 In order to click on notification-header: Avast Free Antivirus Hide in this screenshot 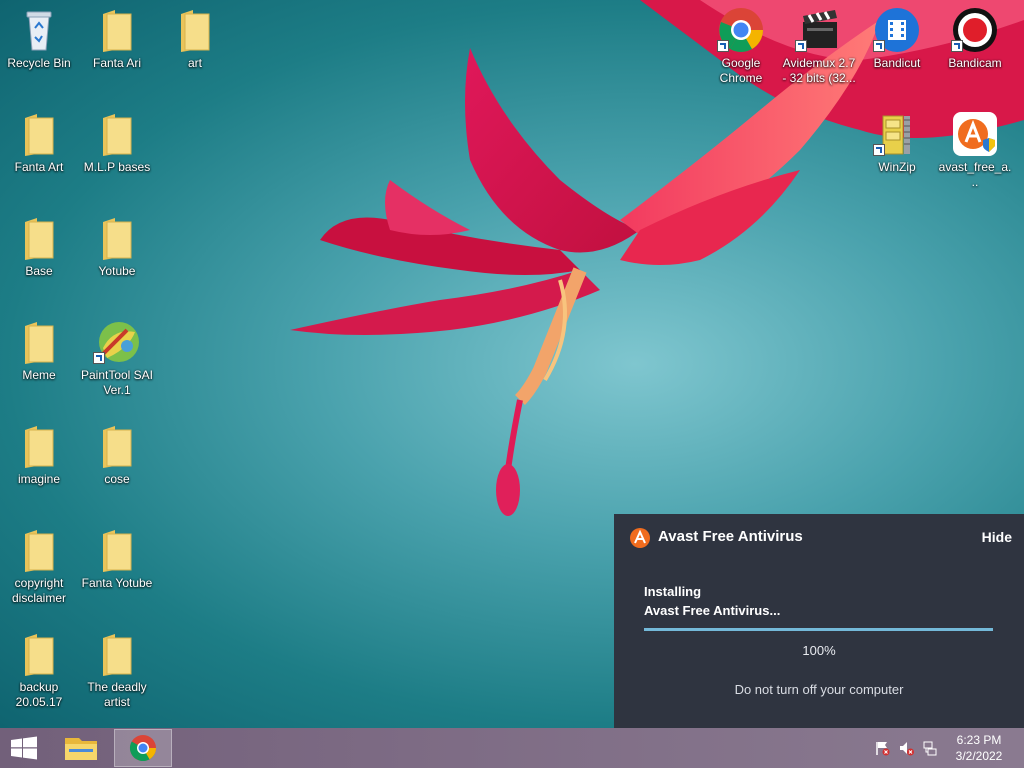, I will do `click(821, 539)`.